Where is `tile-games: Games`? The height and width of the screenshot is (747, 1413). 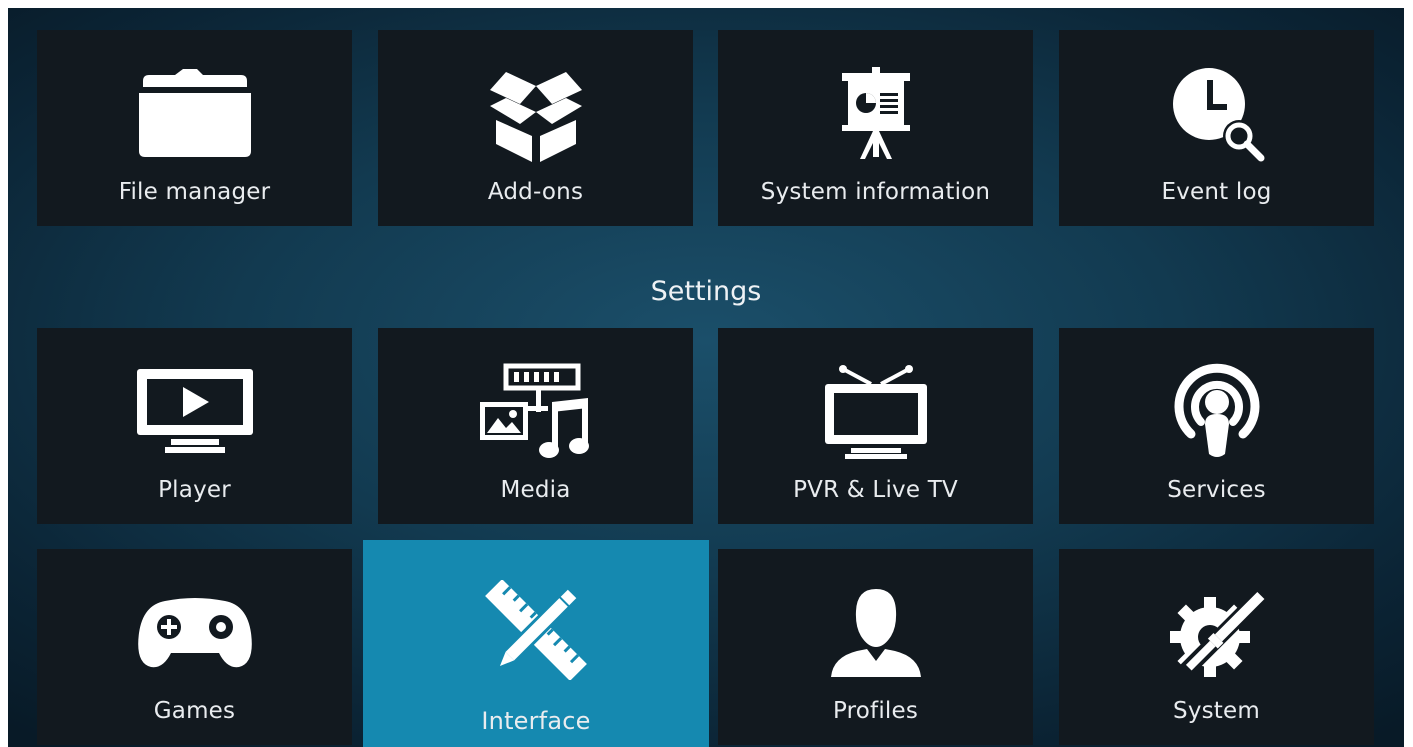 tile-games: Games is located at coordinates (194, 647).